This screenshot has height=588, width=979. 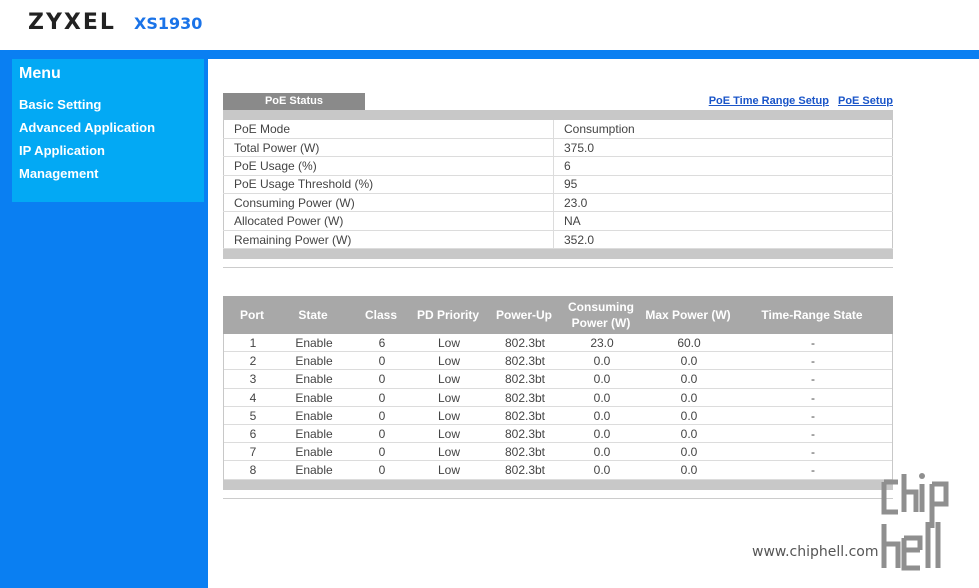 I want to click on status-label: Allocated Power (W), so click(x=388, y=221).